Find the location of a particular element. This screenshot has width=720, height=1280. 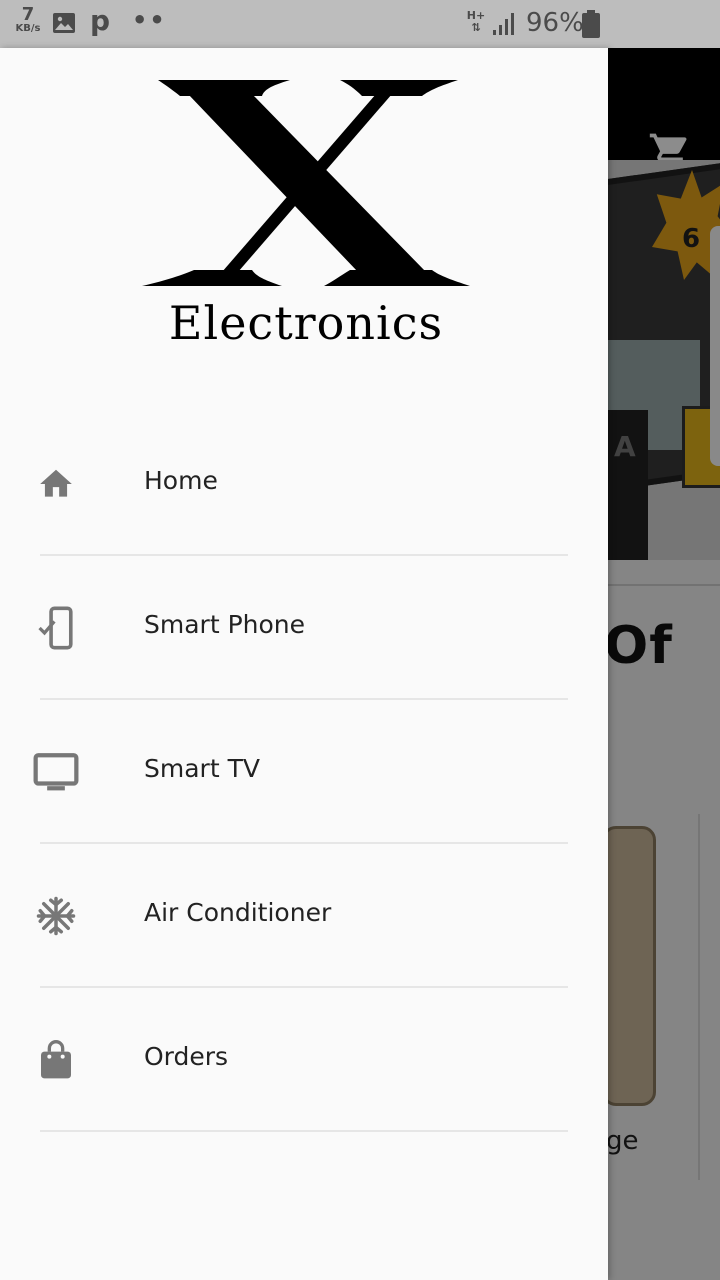

status-bar: 7 KB/s p •• H+ ⇅ 96% is located at coordinates (360, 24).